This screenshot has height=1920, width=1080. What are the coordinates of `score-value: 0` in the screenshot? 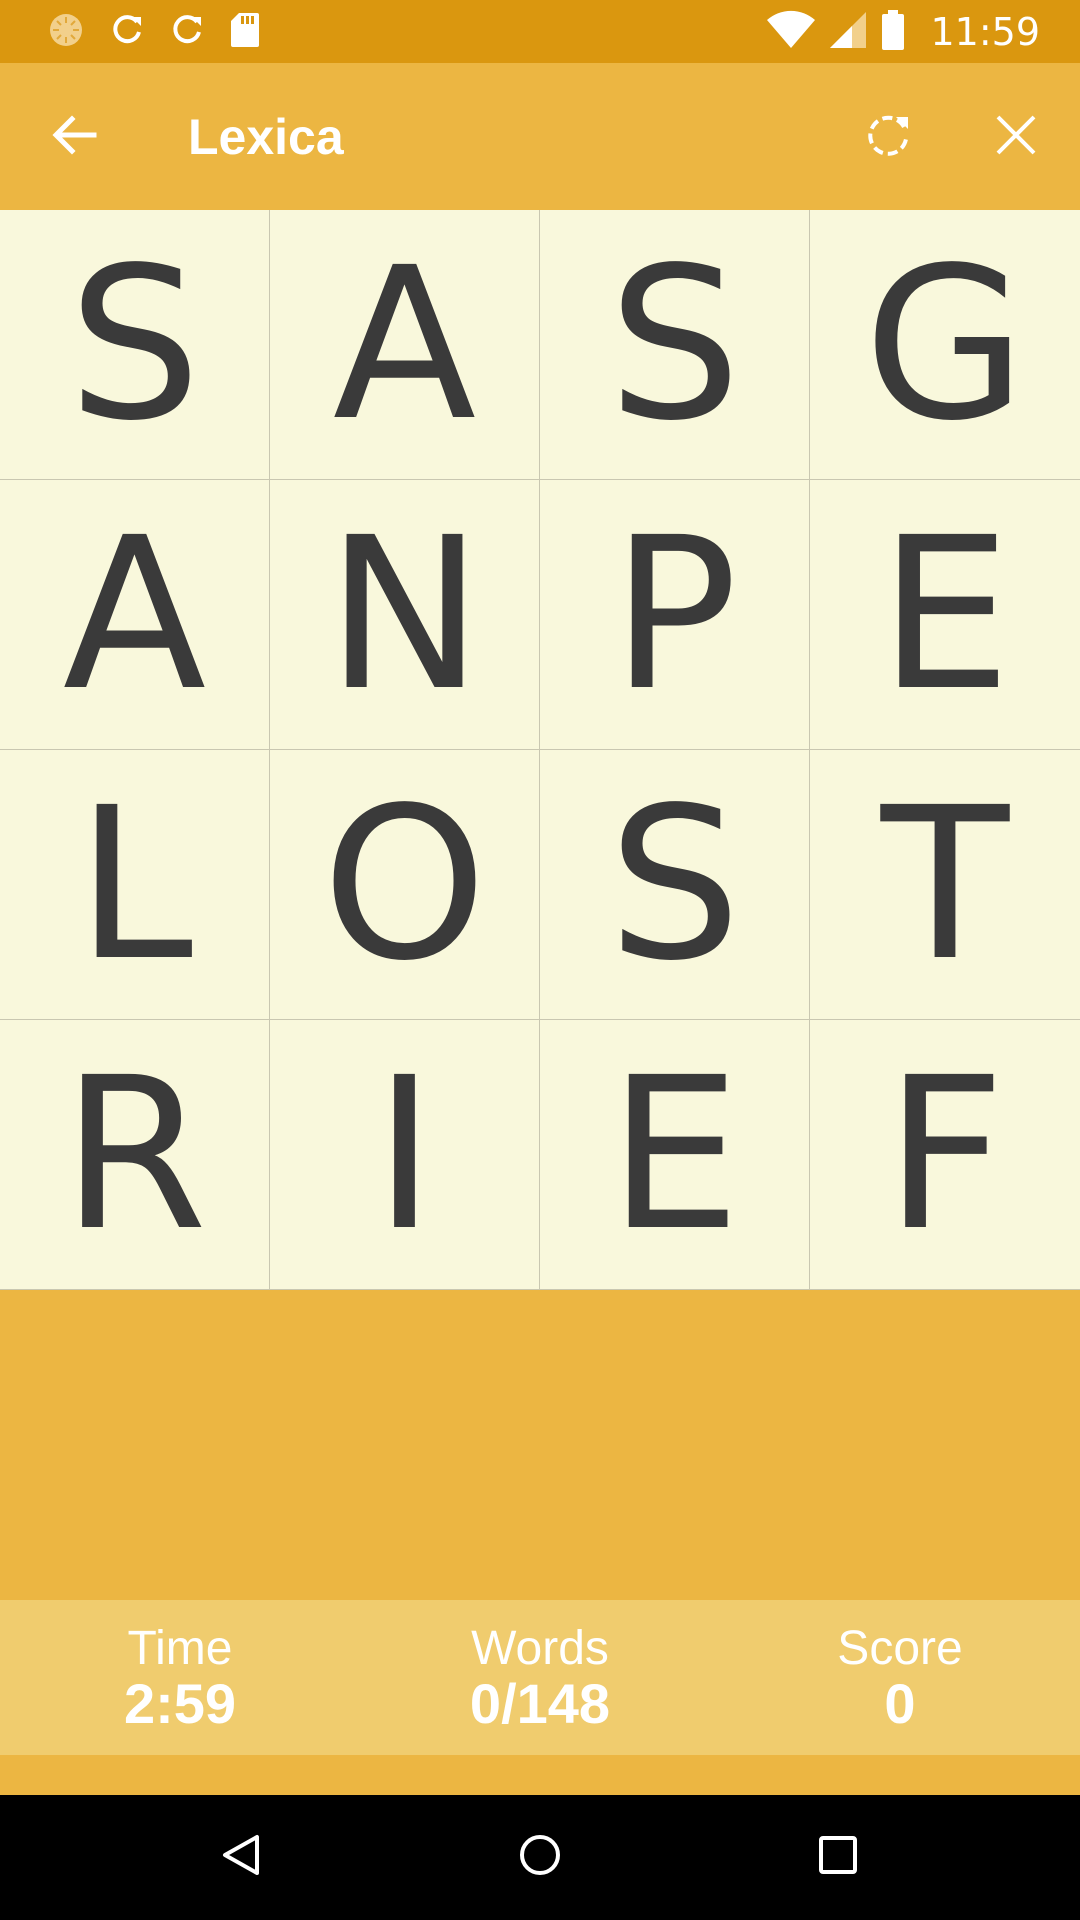 It's located at (900, 1703).